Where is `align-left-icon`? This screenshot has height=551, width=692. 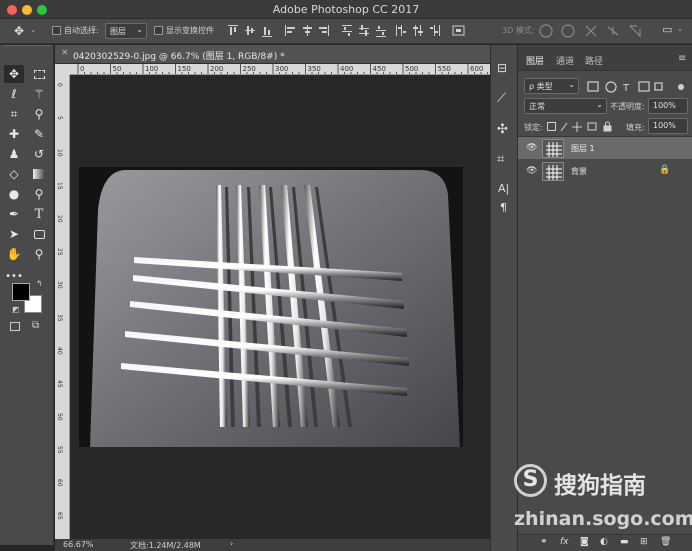 align-left-icon is located at coordinates (290, 30).